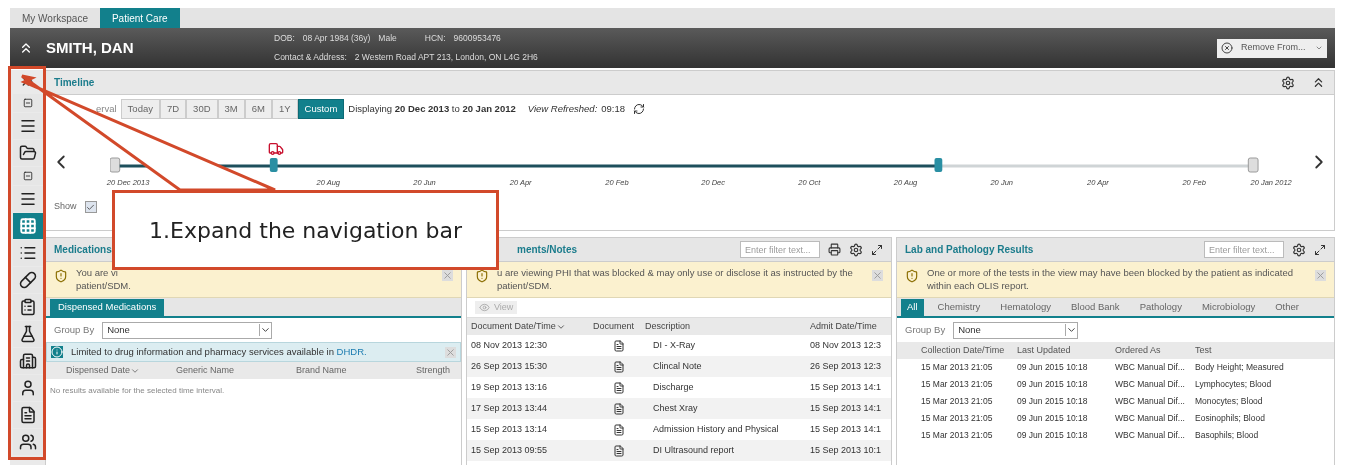  What do you see at coordinates (484, 307) in the screenshot?
I see `eye-icon` at bounding box center [484, 307].